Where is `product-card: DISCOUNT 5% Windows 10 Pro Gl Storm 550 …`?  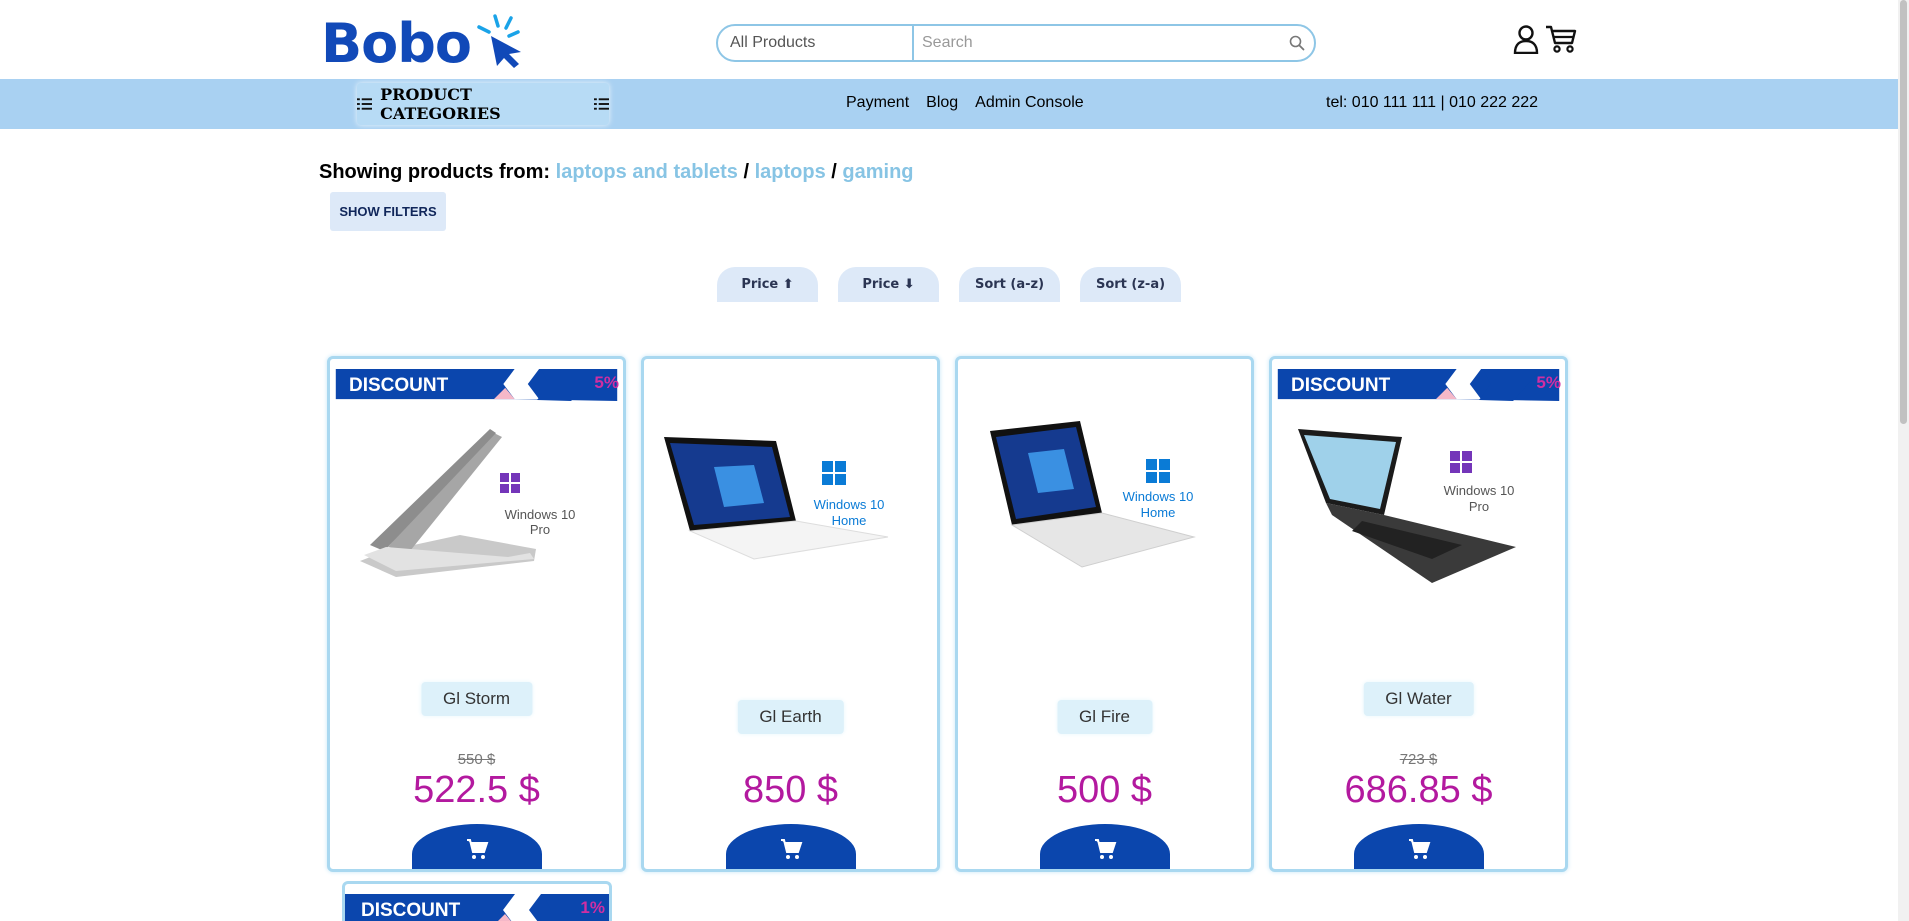 product-card: DISCOUNT 5% Windows 10 Pro Gl Storm 550 … is located at coordinates (476, 614).